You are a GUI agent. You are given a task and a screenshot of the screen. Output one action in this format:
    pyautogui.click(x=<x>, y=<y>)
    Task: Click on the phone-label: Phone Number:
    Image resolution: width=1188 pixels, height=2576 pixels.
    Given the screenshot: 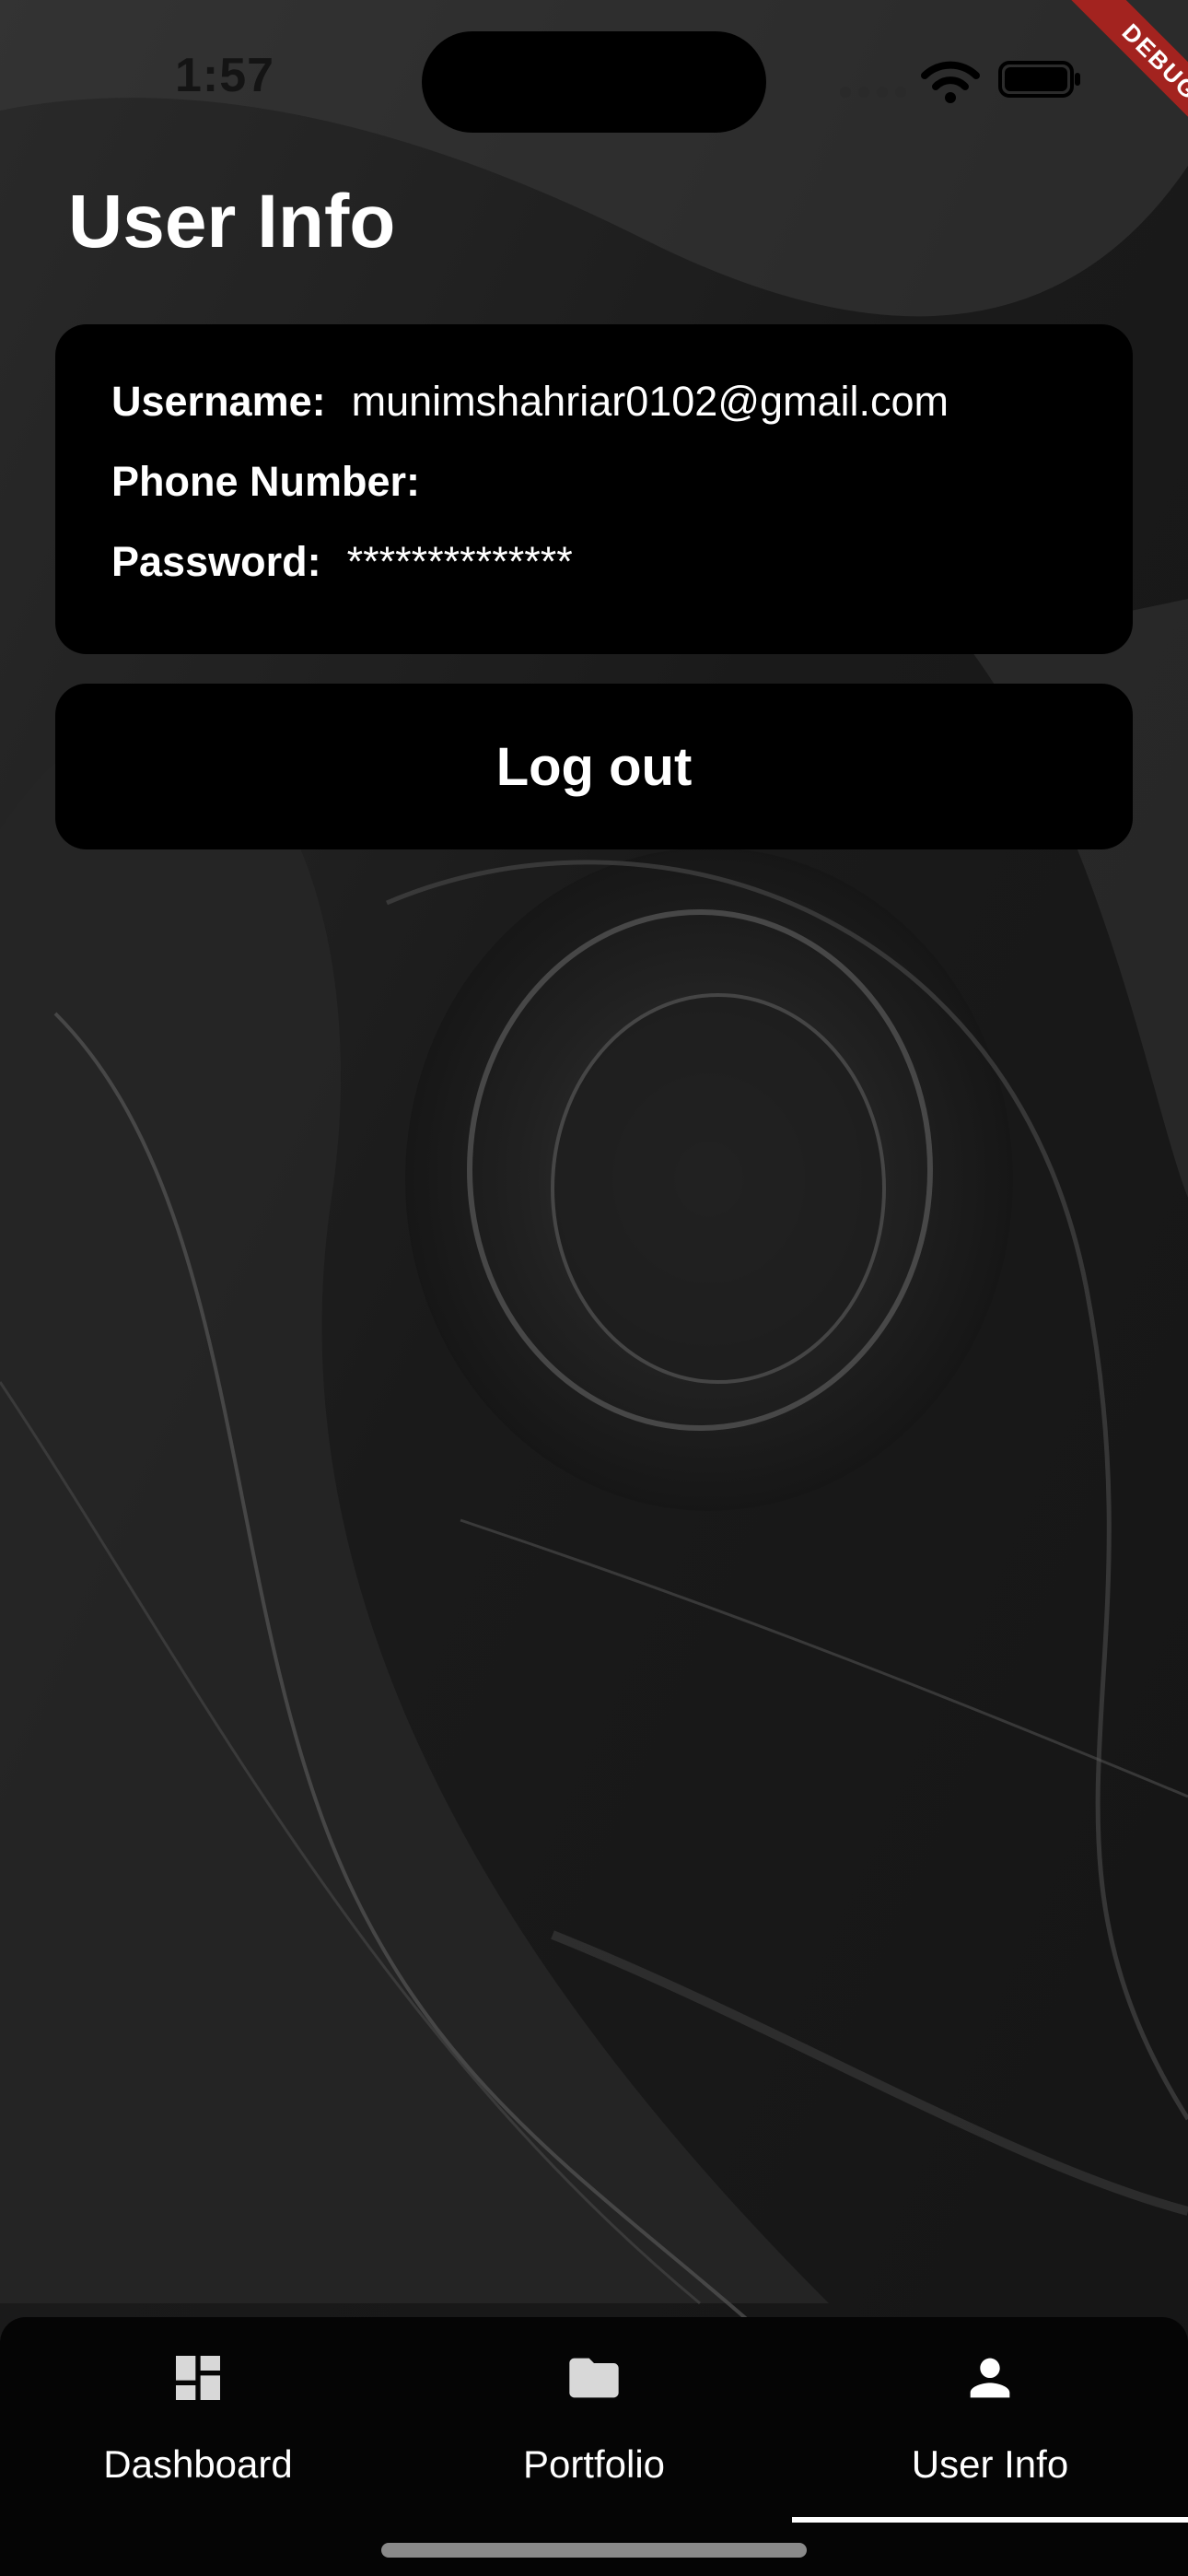 What is the action you would take?
    pyautogui.click(x=266, y=482)
    